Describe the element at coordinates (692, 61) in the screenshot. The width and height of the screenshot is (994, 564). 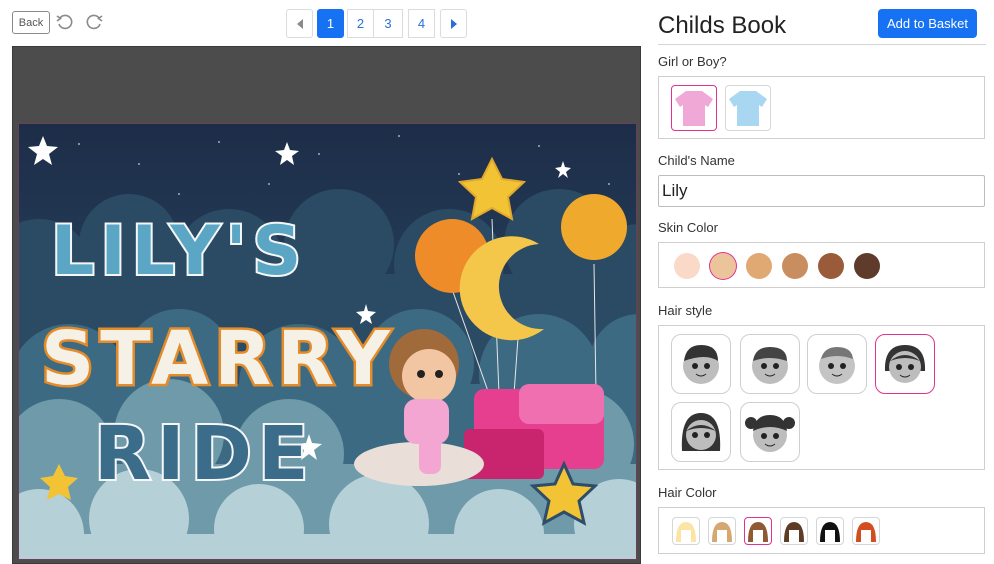
I see `gender-label: Girl or Boy?` at that location.